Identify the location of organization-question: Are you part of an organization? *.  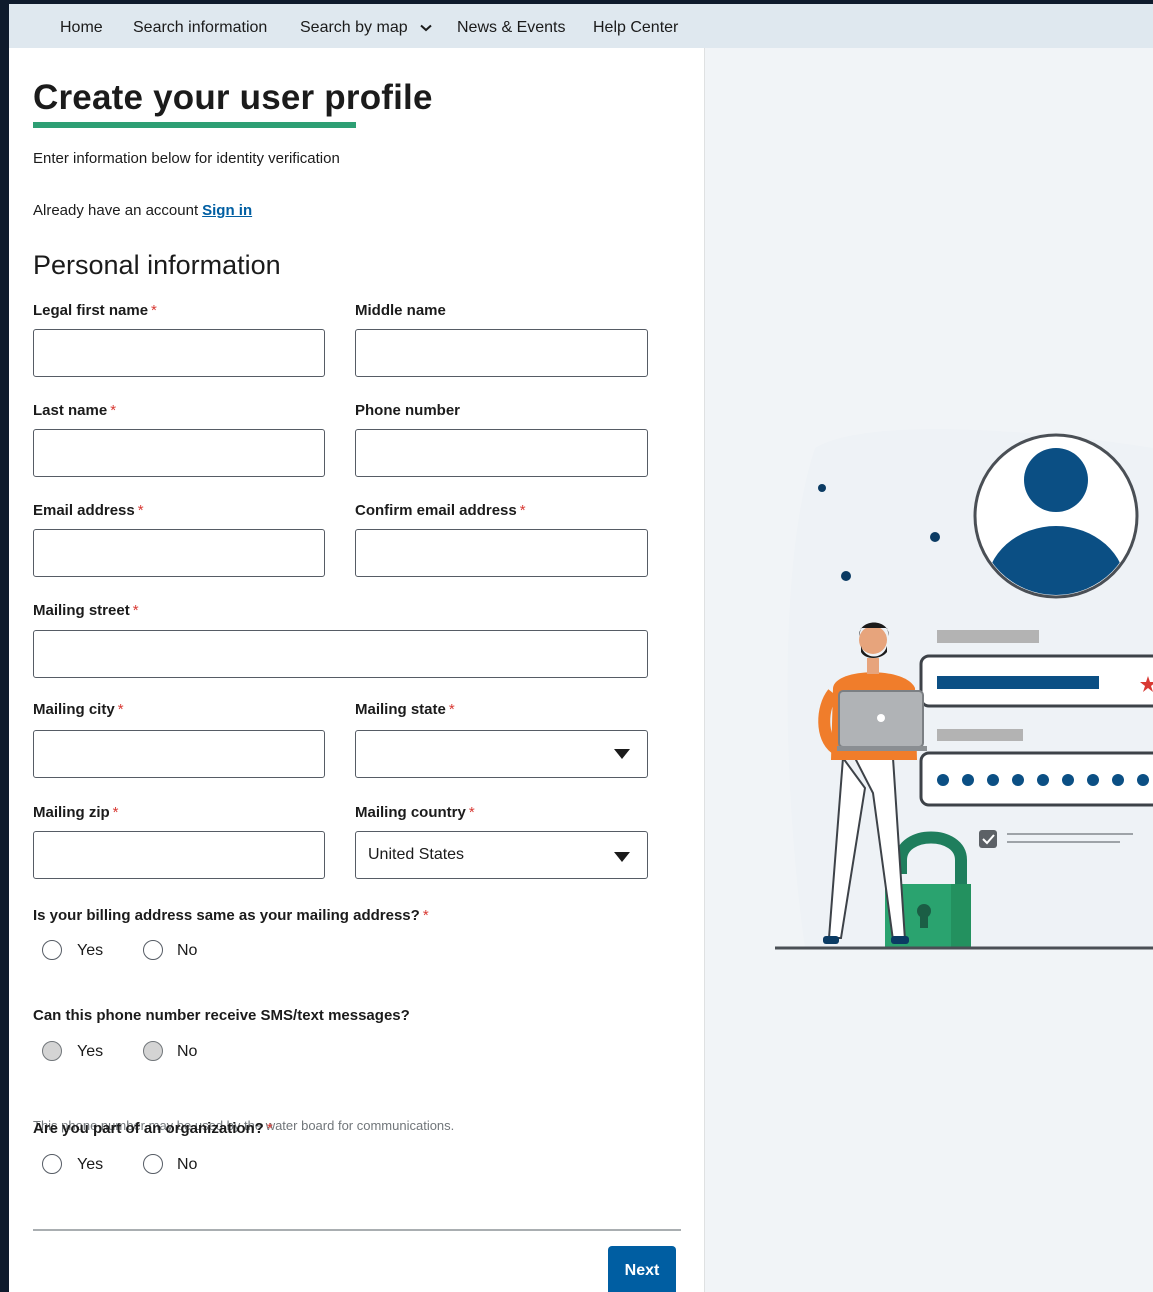
(153, 1128).